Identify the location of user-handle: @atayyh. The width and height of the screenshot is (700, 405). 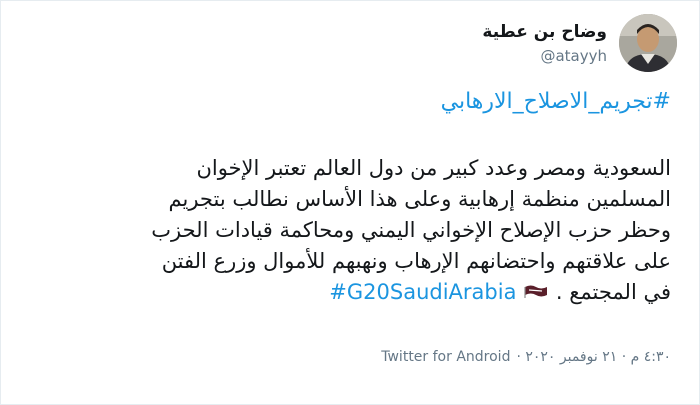
(544, 56).